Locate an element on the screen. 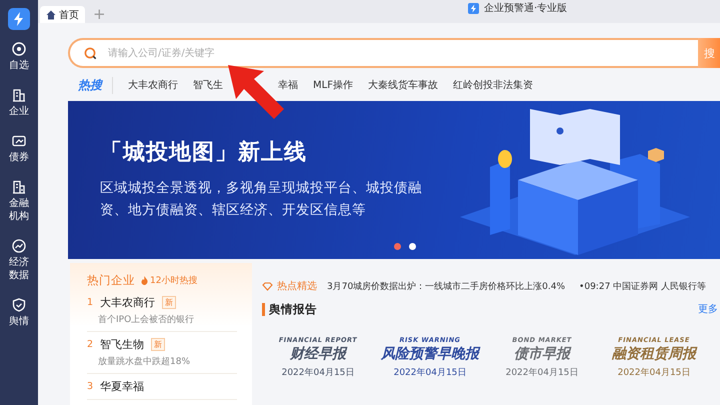 The height and width of the screenshot is (405, 720). report-title: 债市早报 is located at coordinates (542, 354).